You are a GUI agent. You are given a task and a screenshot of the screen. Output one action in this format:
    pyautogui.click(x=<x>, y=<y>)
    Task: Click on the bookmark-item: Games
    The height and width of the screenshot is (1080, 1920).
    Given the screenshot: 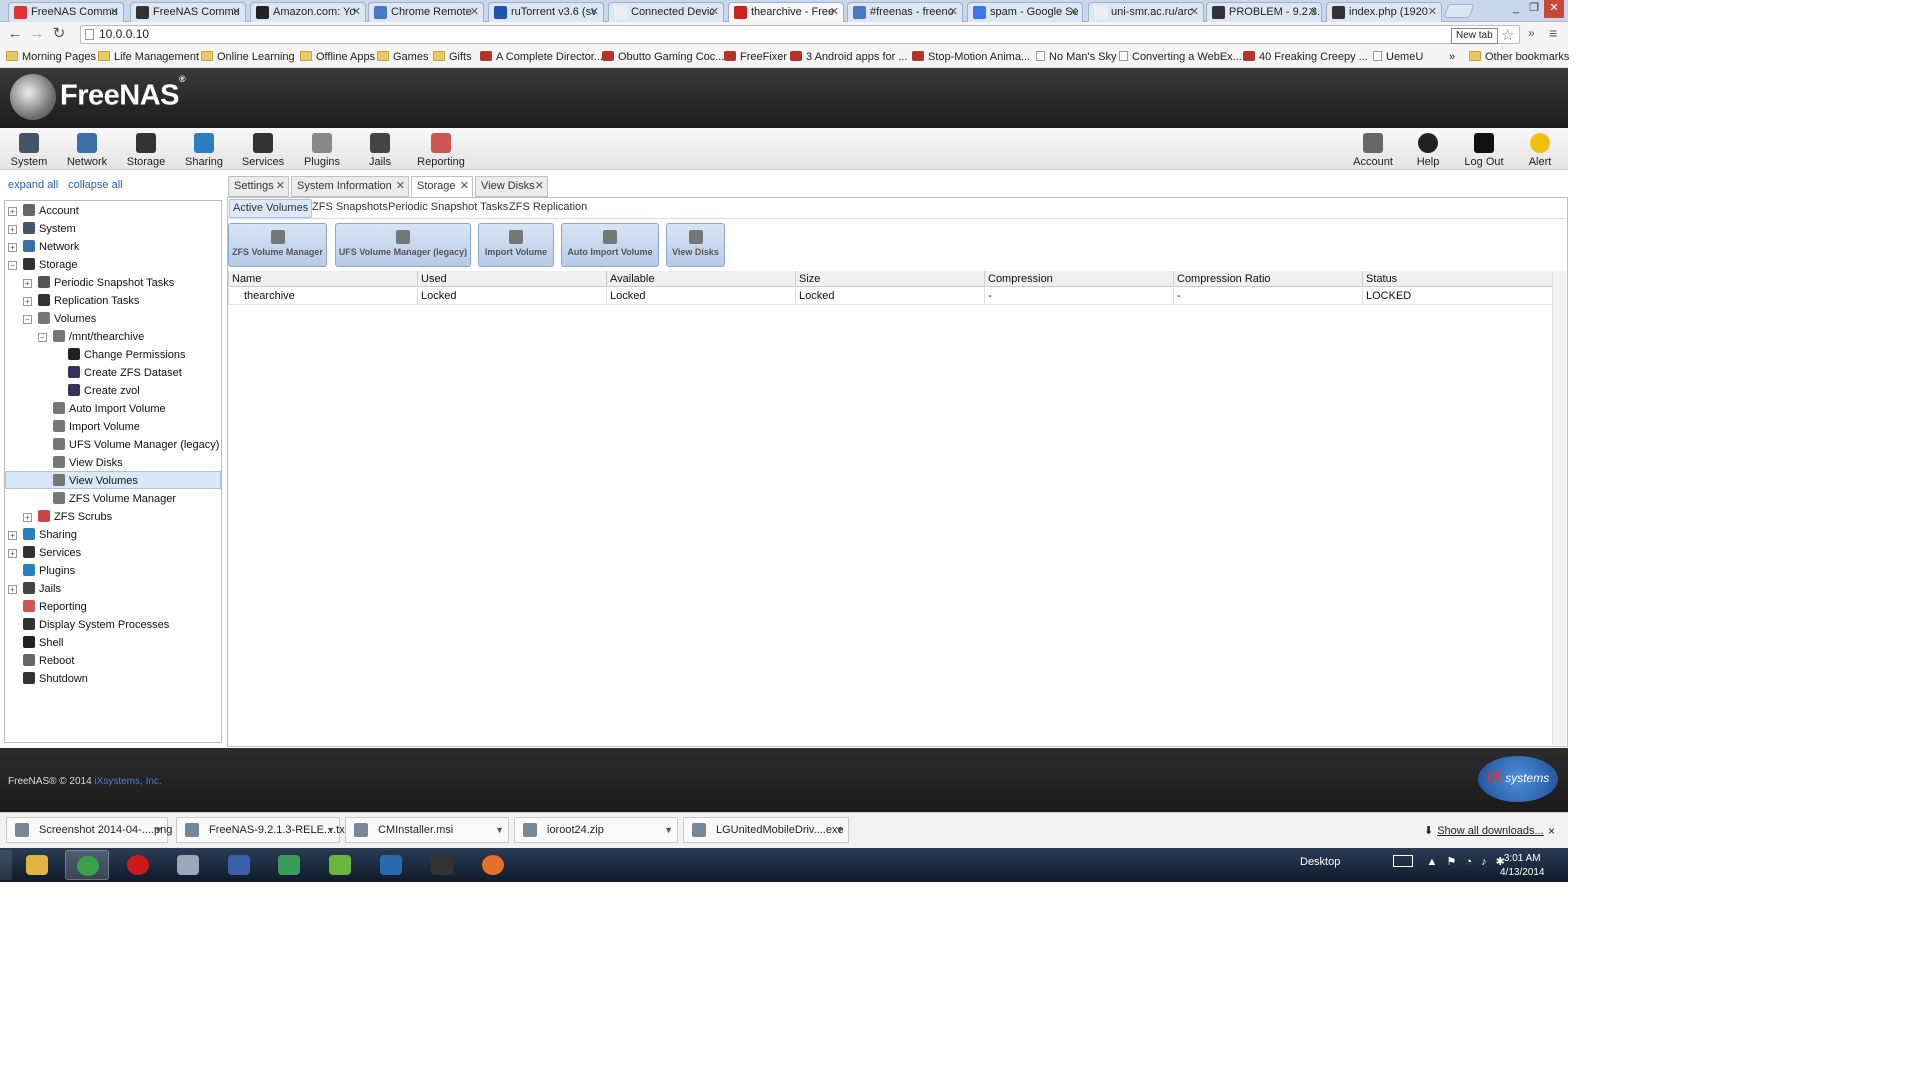 What is the action you would take?
    pyautogui.click(x=402, y=57)
    